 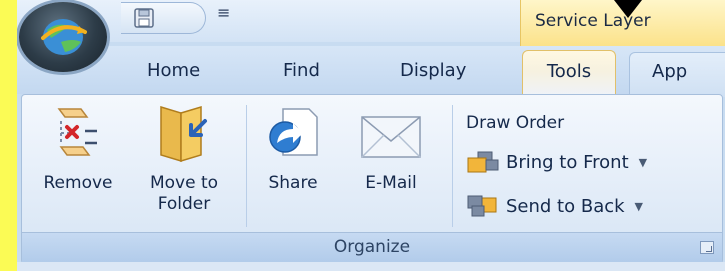 I want to click on save-icon, so click(x=144, y=18).